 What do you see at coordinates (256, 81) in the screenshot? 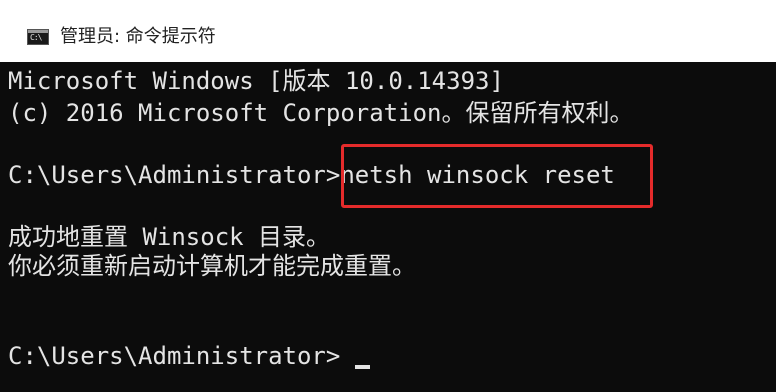
I see `console-line-version: Microsoft Windows [版本 10.0.14393]` at bounding box center [256, 81].